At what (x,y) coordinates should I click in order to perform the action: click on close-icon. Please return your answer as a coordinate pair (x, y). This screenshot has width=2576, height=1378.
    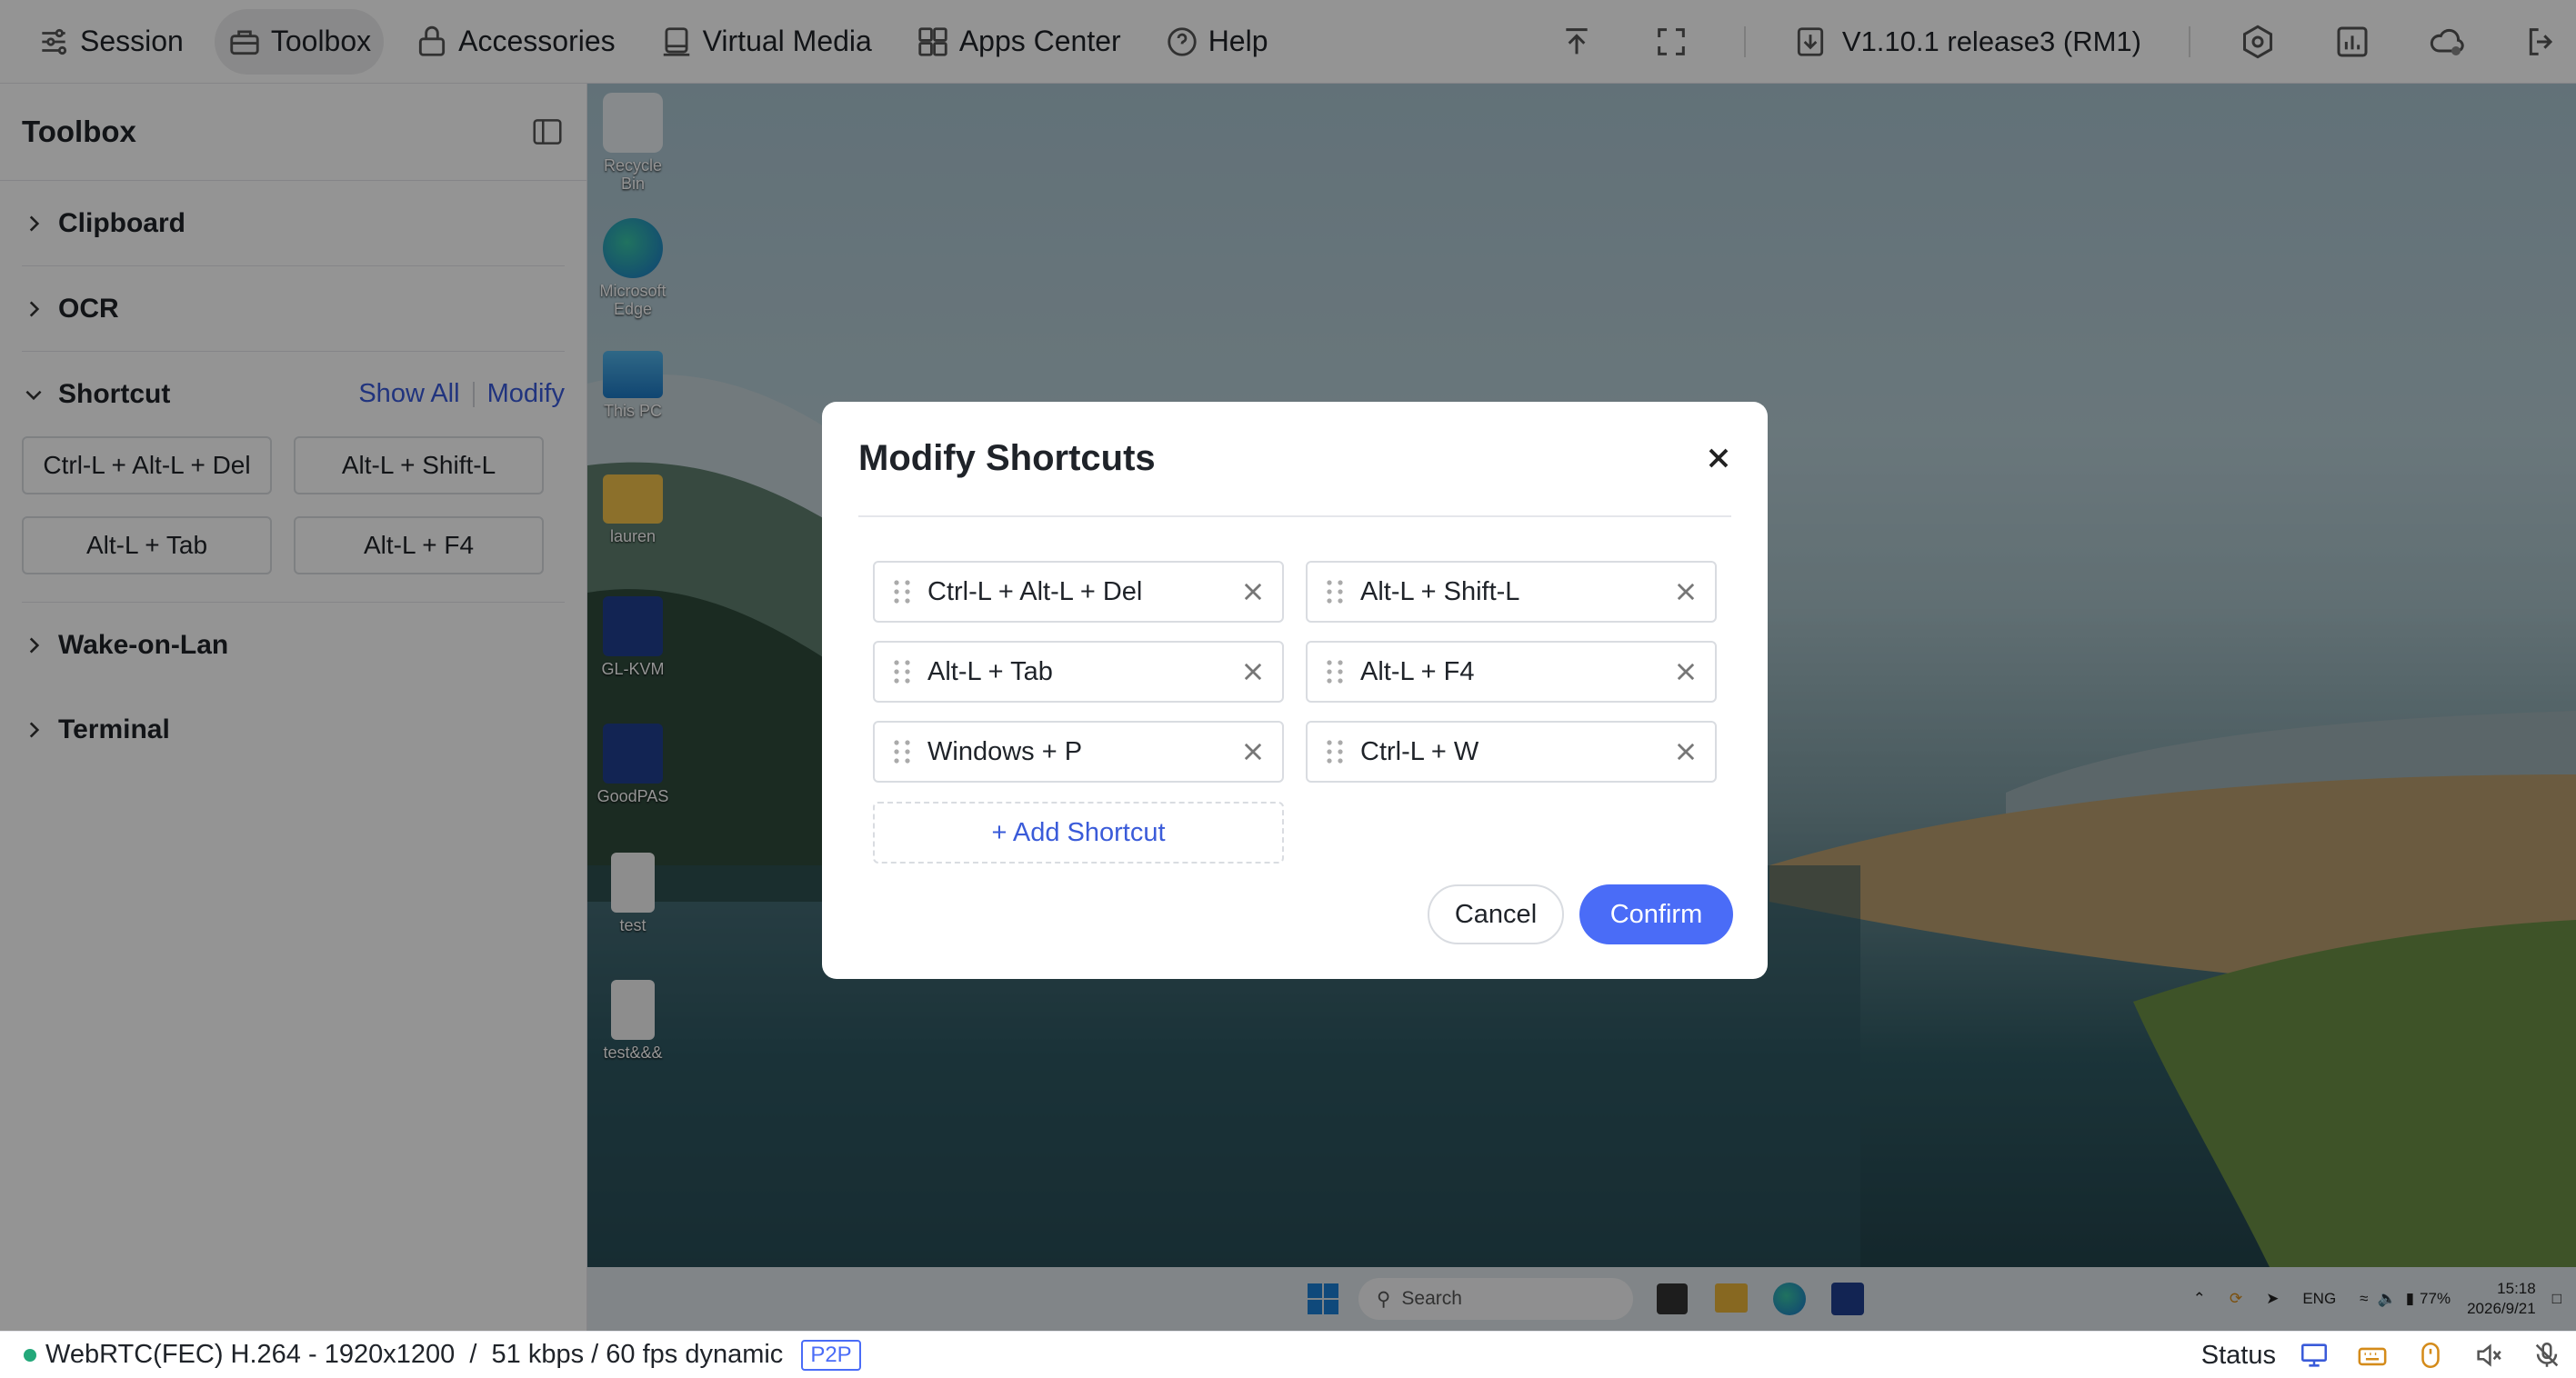
    Looking at the image, I should click on (1718, 458).